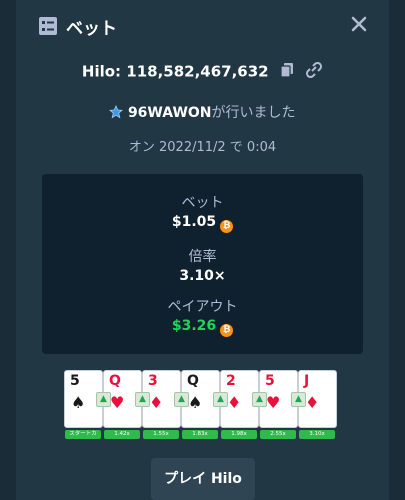 Image resolution: width=405 pixels, height=500 pixels. I want to click on card-multiplier-badge: 1.55x, so click(161, 434).